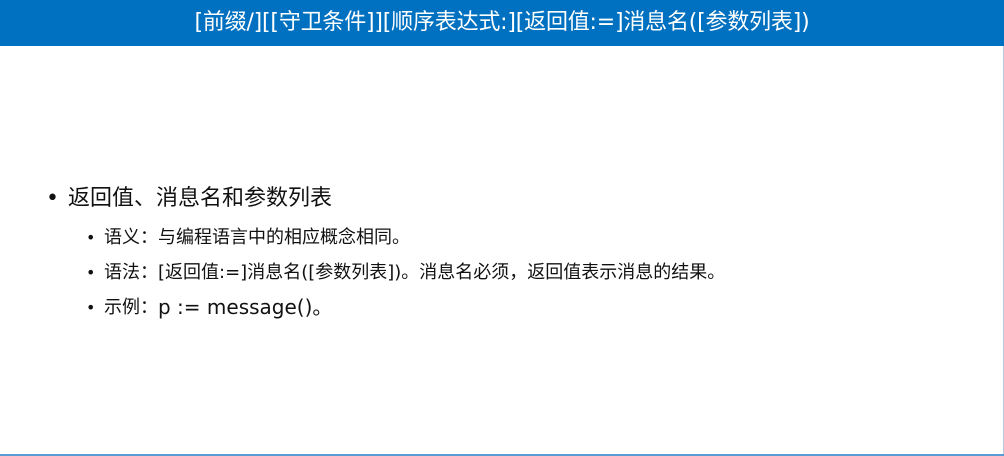 This screenshot has width=1004, height=456. I want to click on sub-bullet-label: 语义：, so click(131, 237).